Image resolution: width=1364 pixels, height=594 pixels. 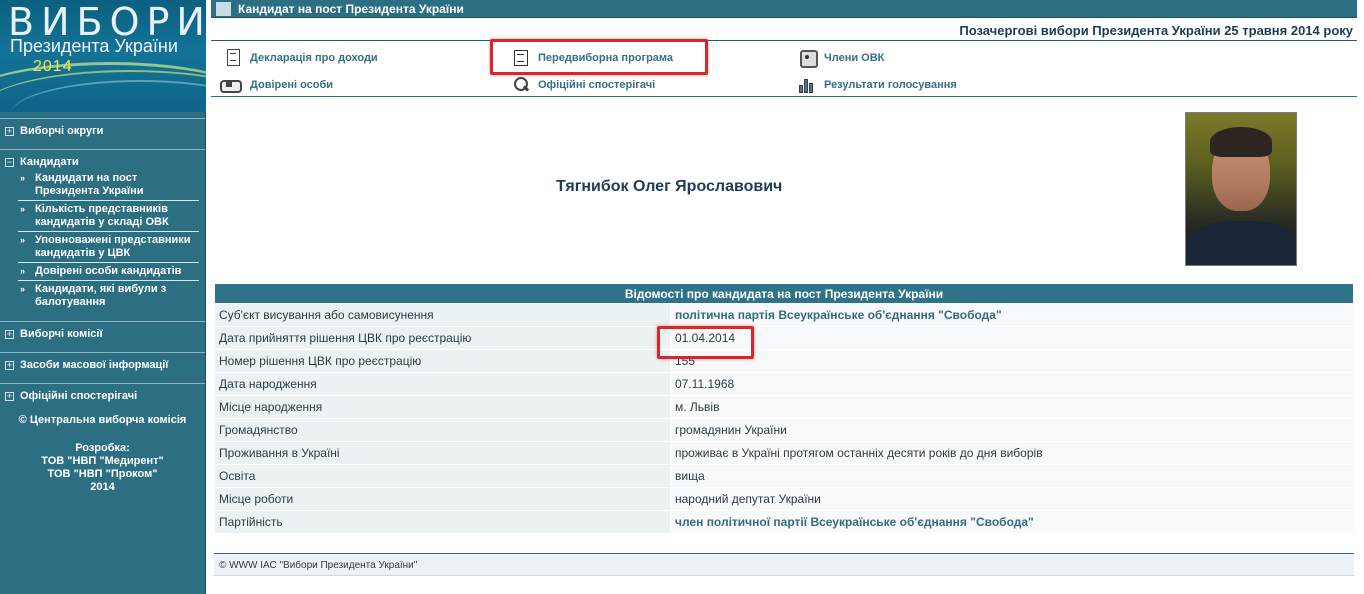 What do you see at coordinates (705, 342) in the screenshot?
I see `highlight-date-box` at bounding box center [705, 342].